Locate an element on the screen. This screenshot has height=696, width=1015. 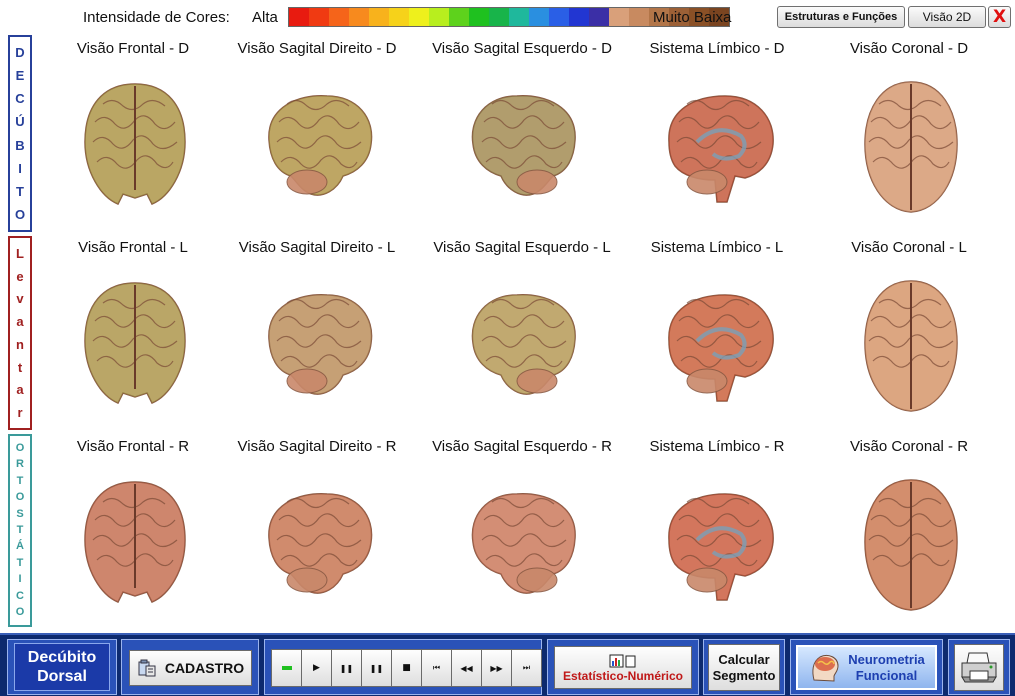
brain-view-title: Sistema Límbico - L is located at coordinates (717, 247).